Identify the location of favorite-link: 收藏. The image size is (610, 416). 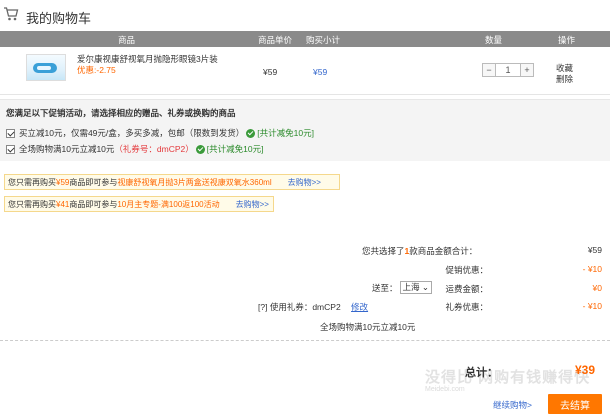
(564, 68).